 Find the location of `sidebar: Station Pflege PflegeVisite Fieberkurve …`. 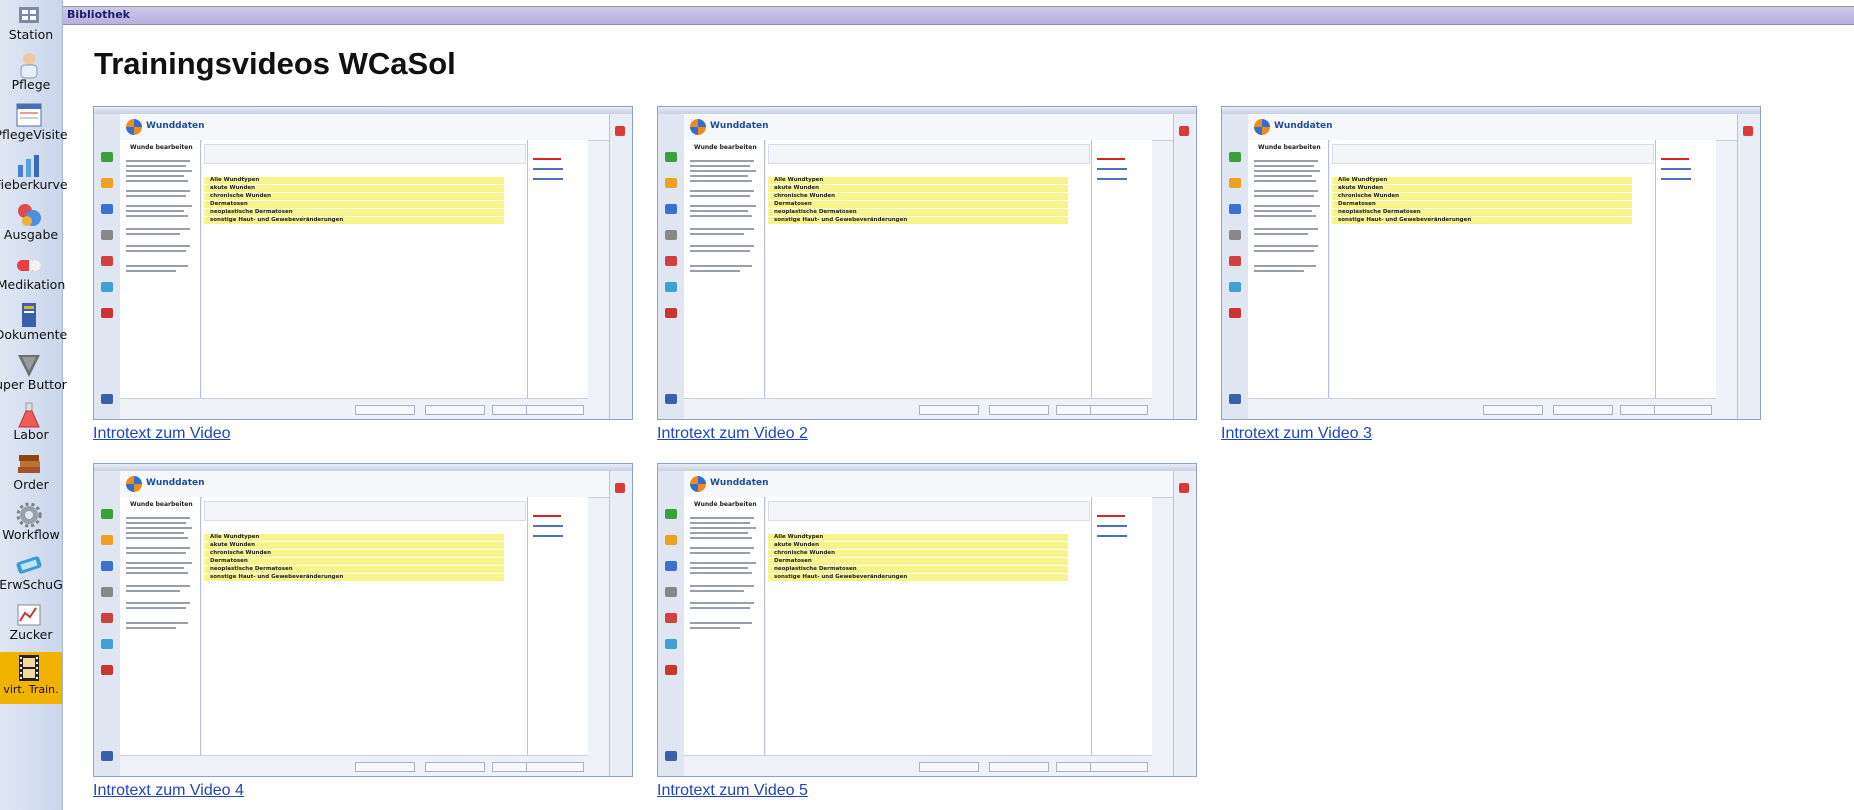

sidebar: Station Pflege PflegeVisite Fieberkurve … is located at coordinates (34, 405).